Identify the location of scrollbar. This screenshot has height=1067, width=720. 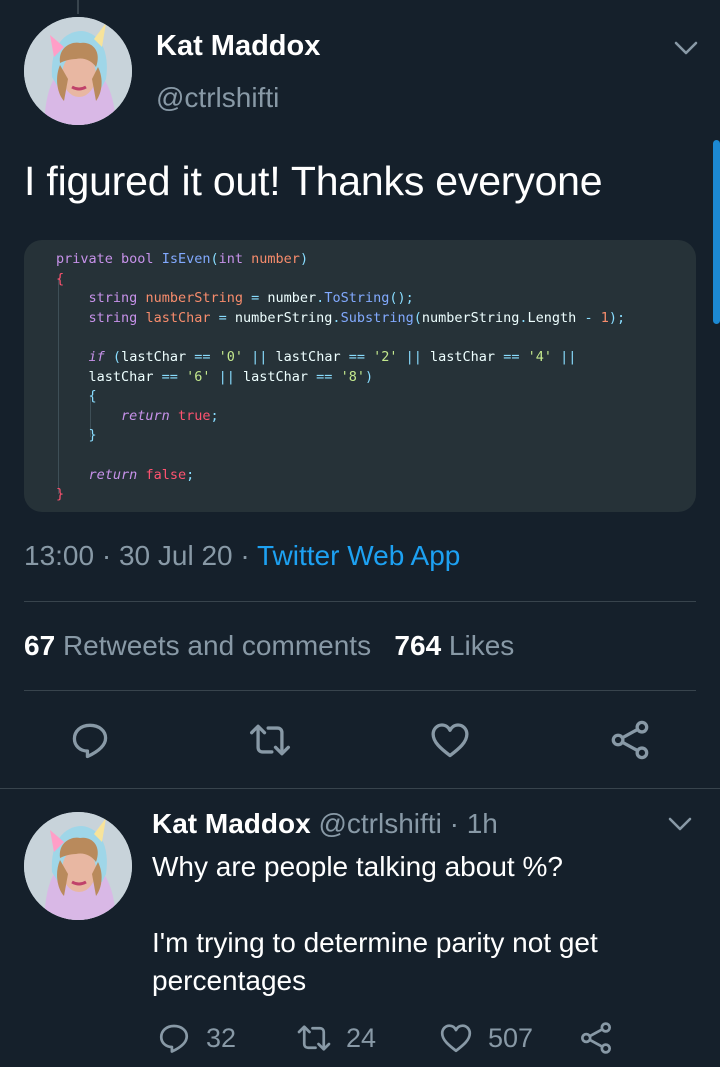
(716, 232).